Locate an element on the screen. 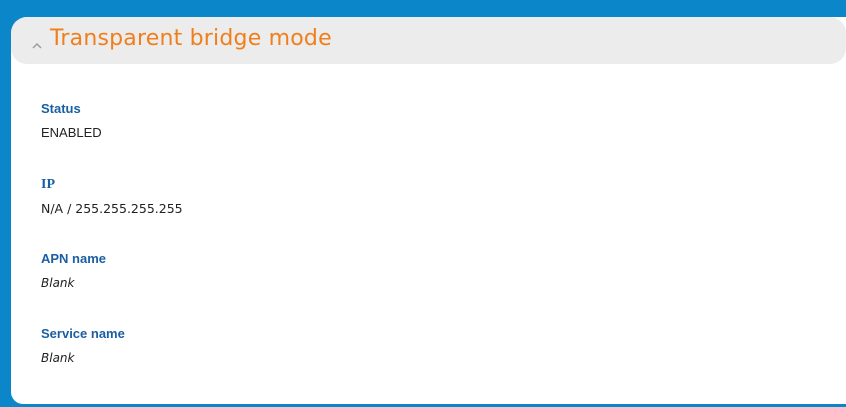 The height and width of the screenshot is (407, 846). status-value: ENABLED is located at coordinates (71, 132).